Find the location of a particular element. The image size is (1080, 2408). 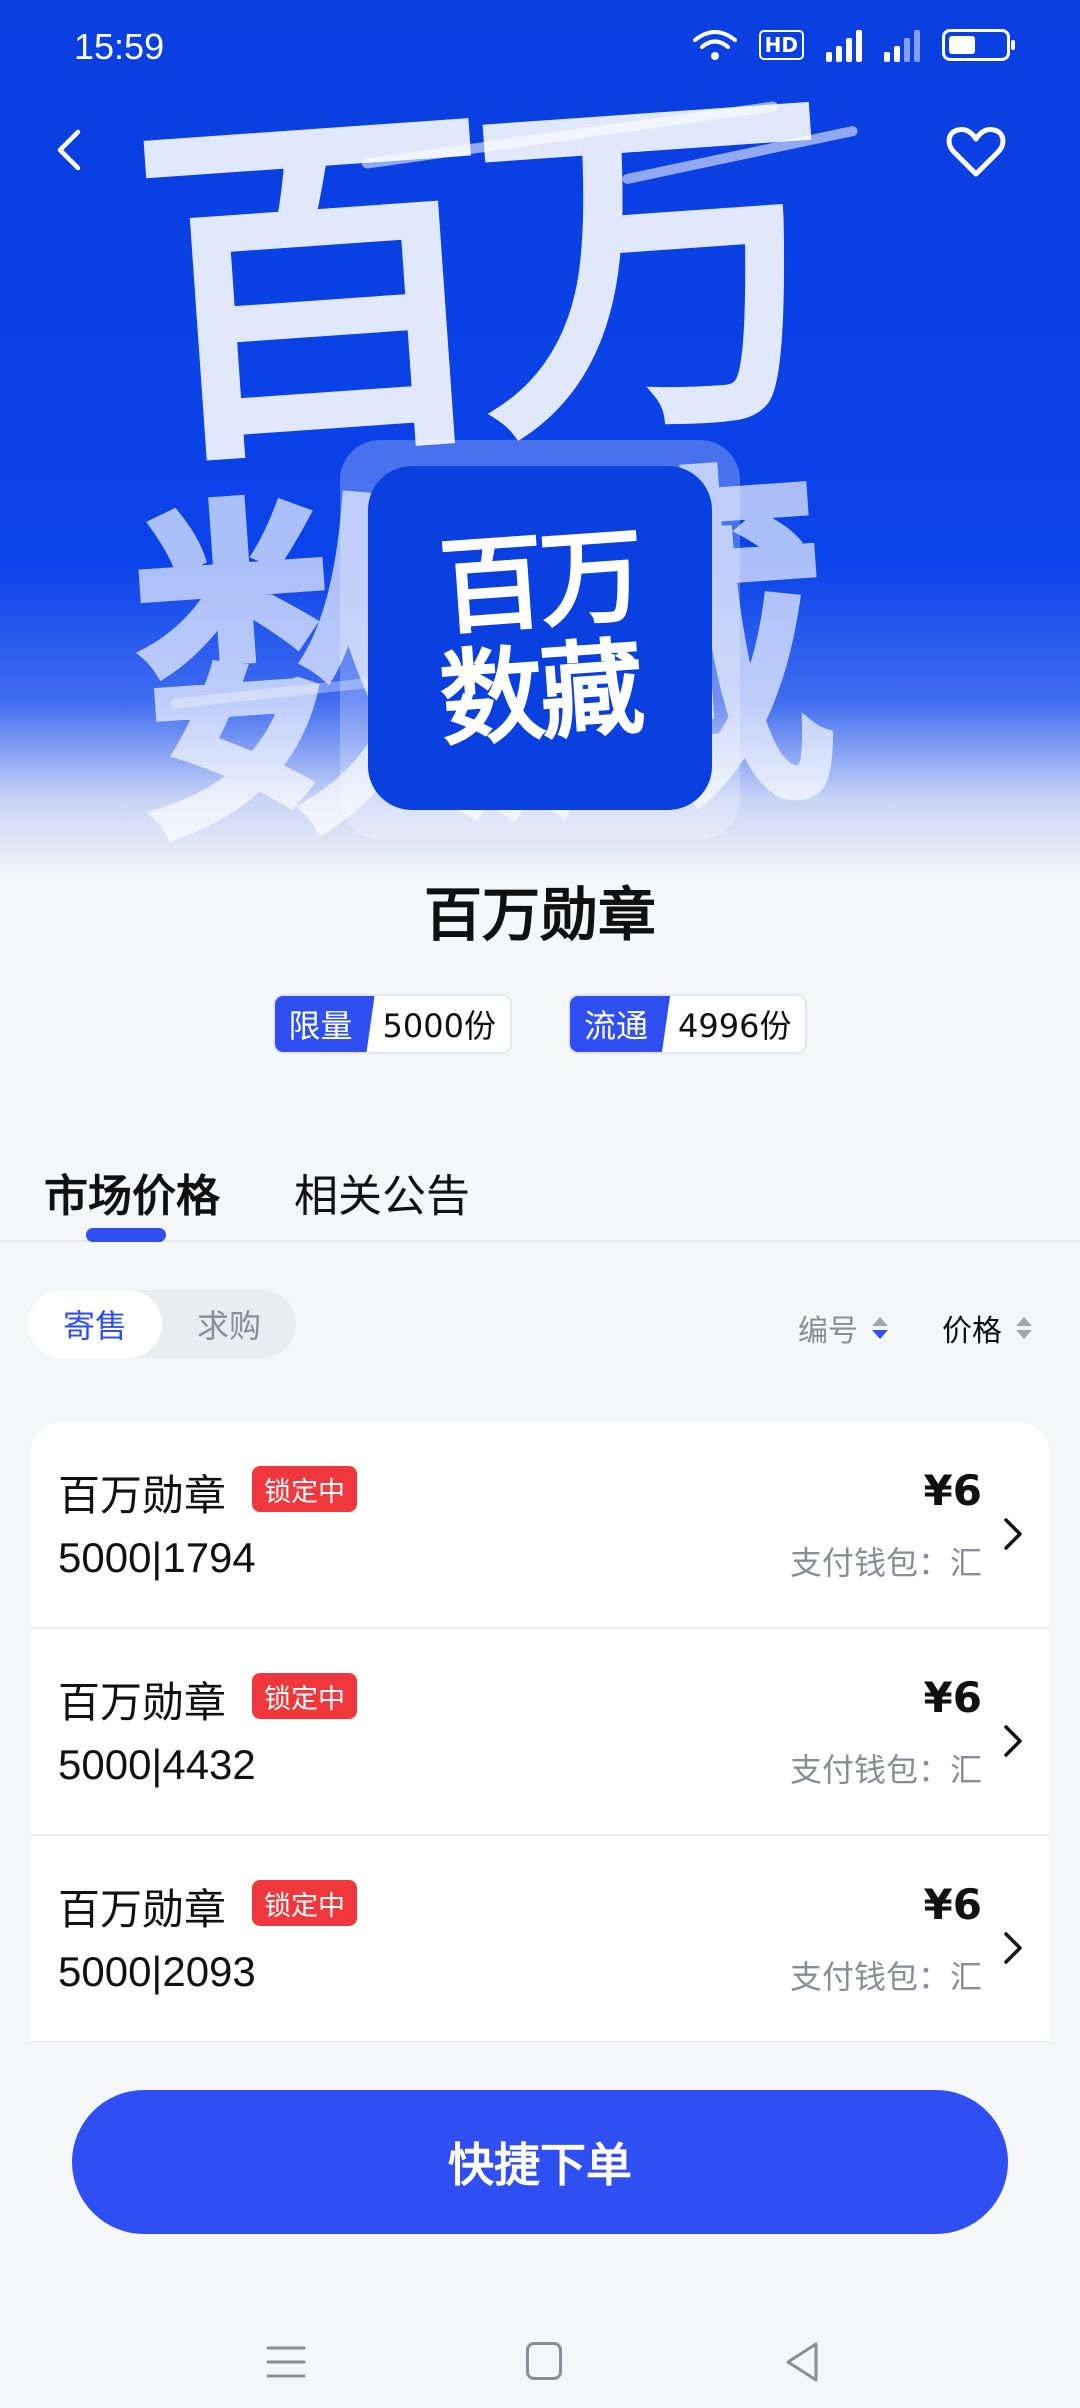

sort-by-price: 价格 is located at coordinates (987, 1328).